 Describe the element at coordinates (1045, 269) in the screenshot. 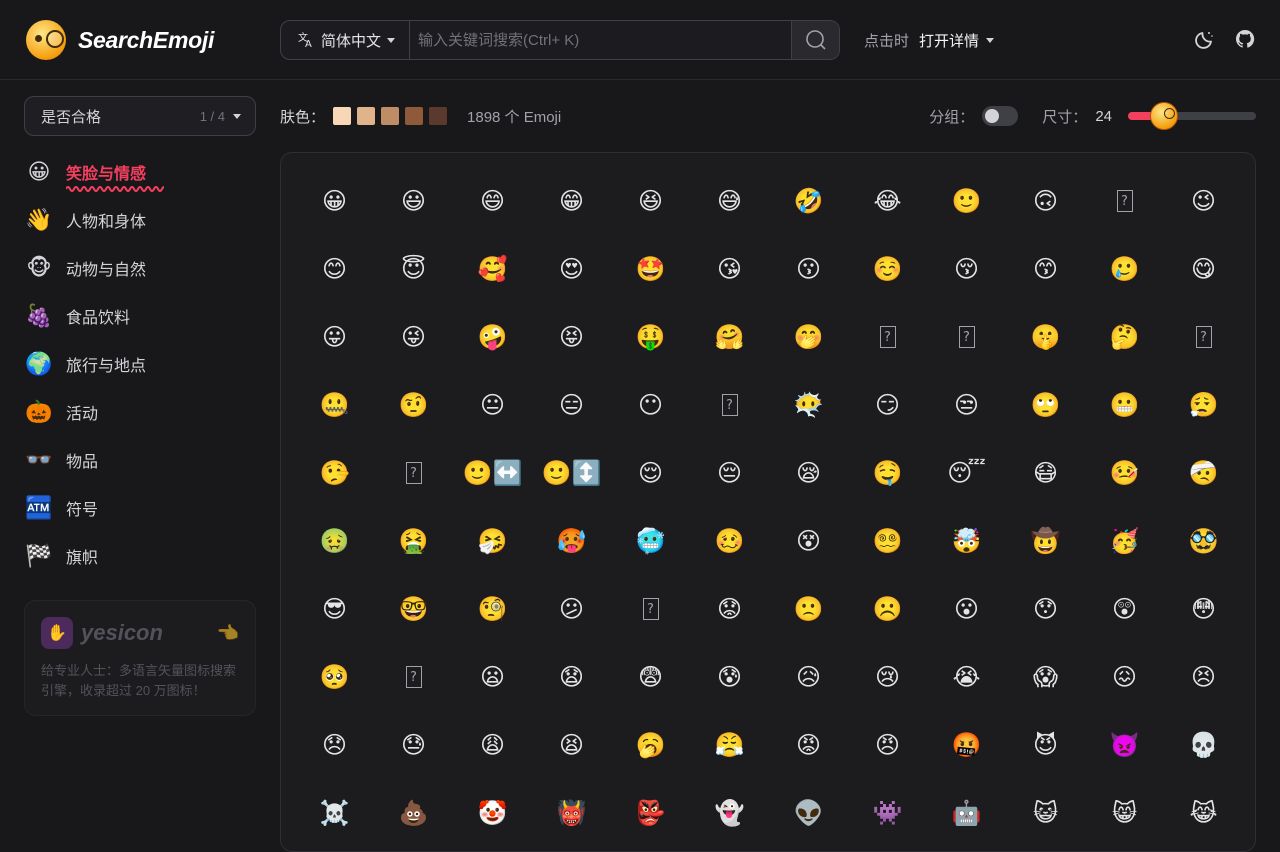

I see `emoji-cell: 😙` at that location.